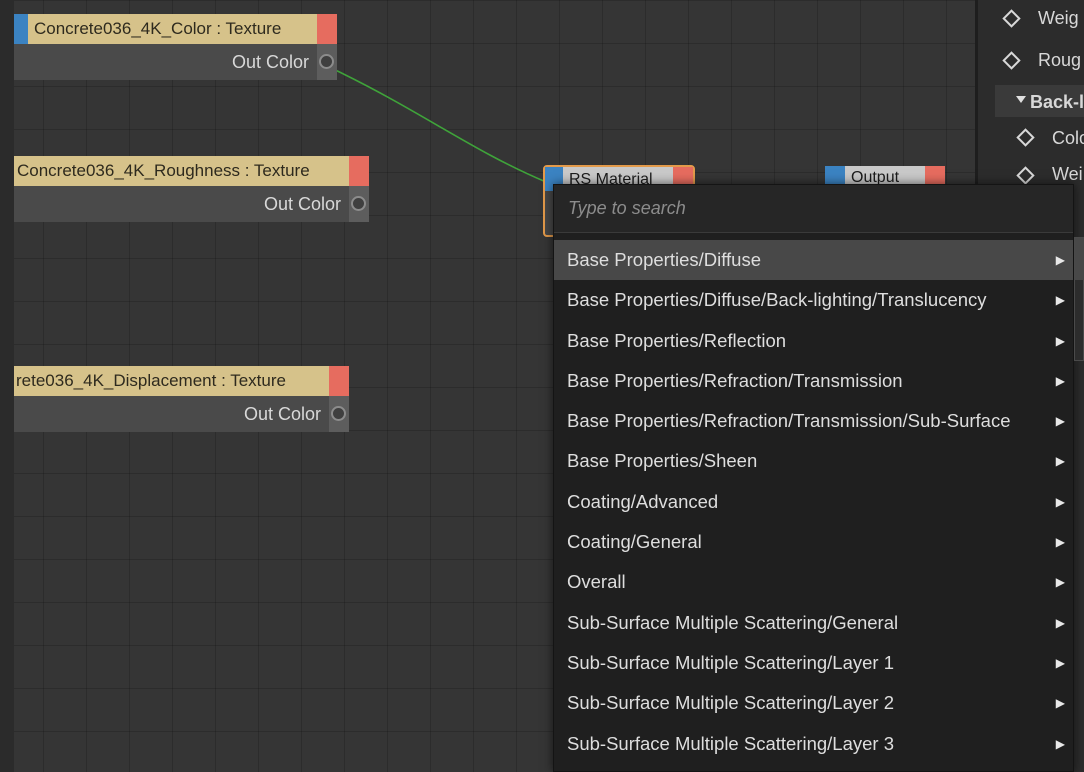 Image resolution: width=1084 pixels, height=772 pixels. I want to click on prop-label-weight: Wei, so click(1067, 174).